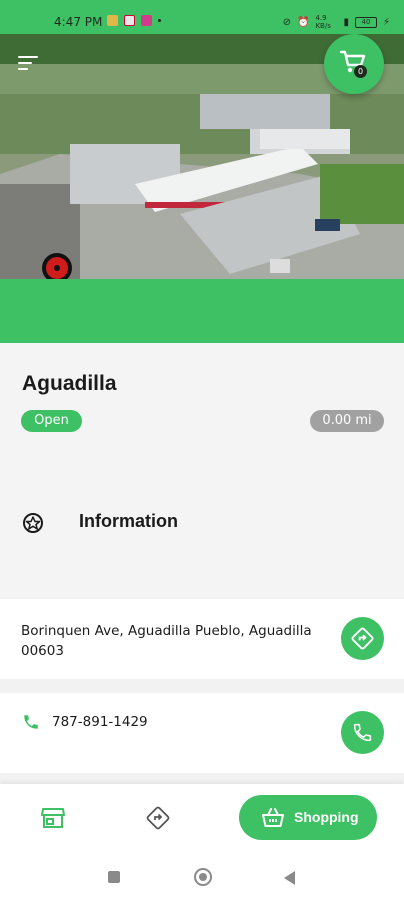 The image size is (404, 900). Describe the element at coordinates (28, 57) in the screenshot. I see `menu-icon` at that location.